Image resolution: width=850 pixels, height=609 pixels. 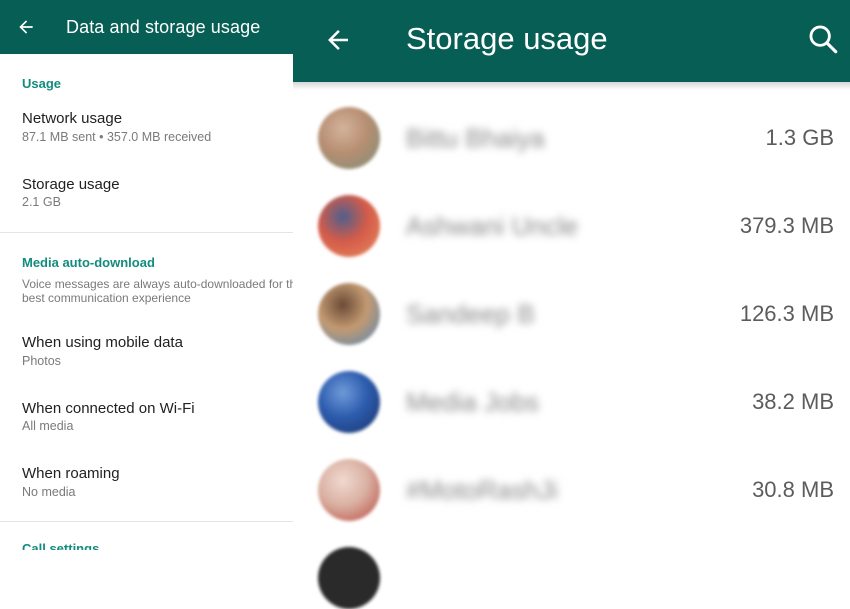 What do you see at coordinates (571, 151) in the screenshot?
I see `contact-row: Bittu Bhaiya 1.3 GB` at bounding box center [571, 151].